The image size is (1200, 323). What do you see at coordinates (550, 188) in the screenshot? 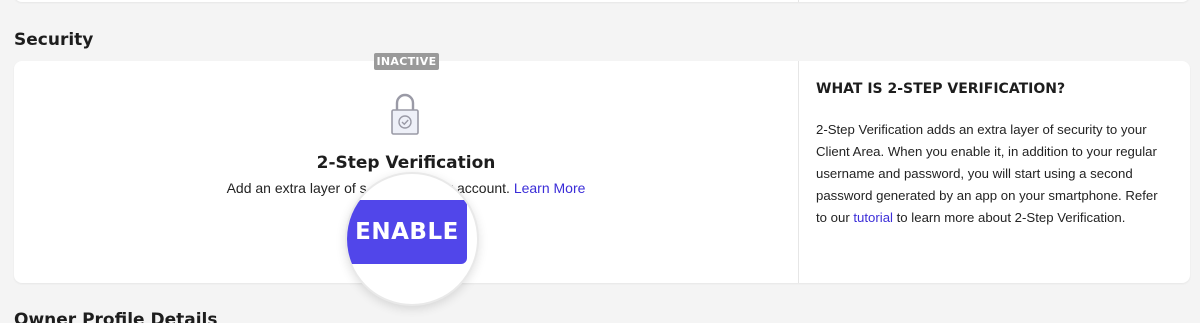
I see `learn-more-link: Learn More` at bounding box center [550, 188].